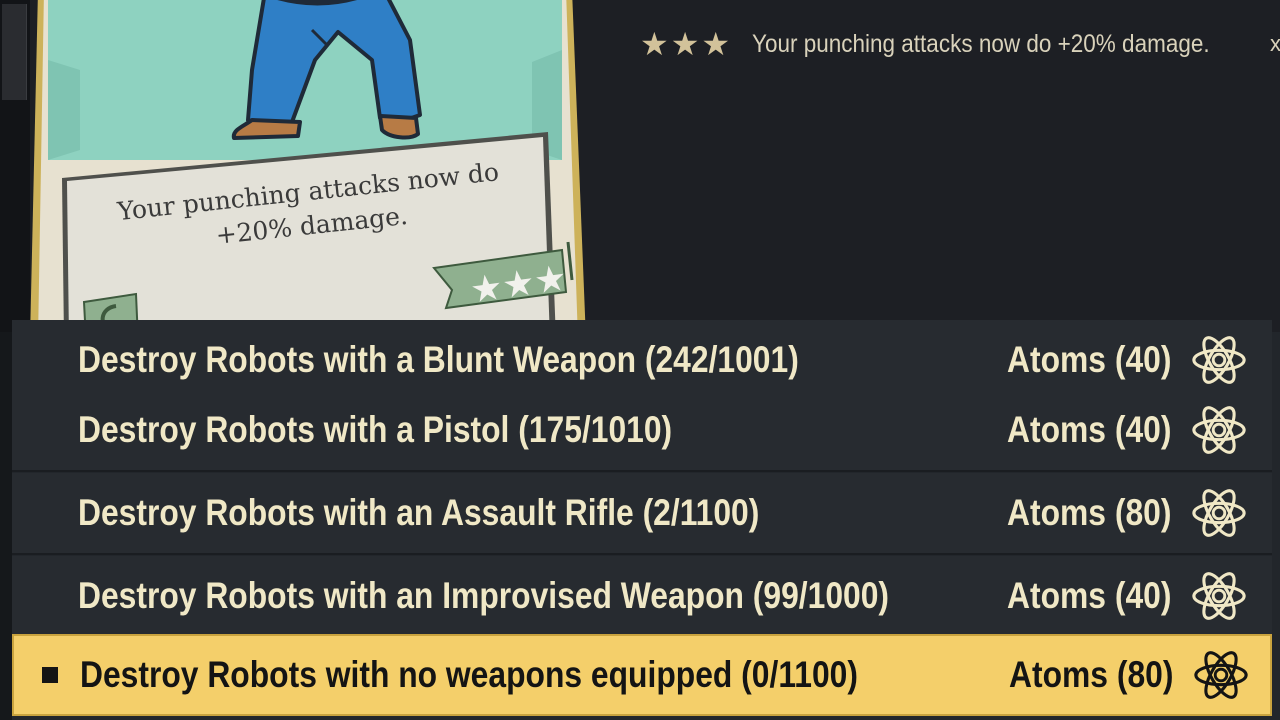 This screenshot has height=720, width=1280. What do you see at coordinates (50, 675) in the screenshot?
I see `bullet-square-icon` at bounding box center [50, 675].